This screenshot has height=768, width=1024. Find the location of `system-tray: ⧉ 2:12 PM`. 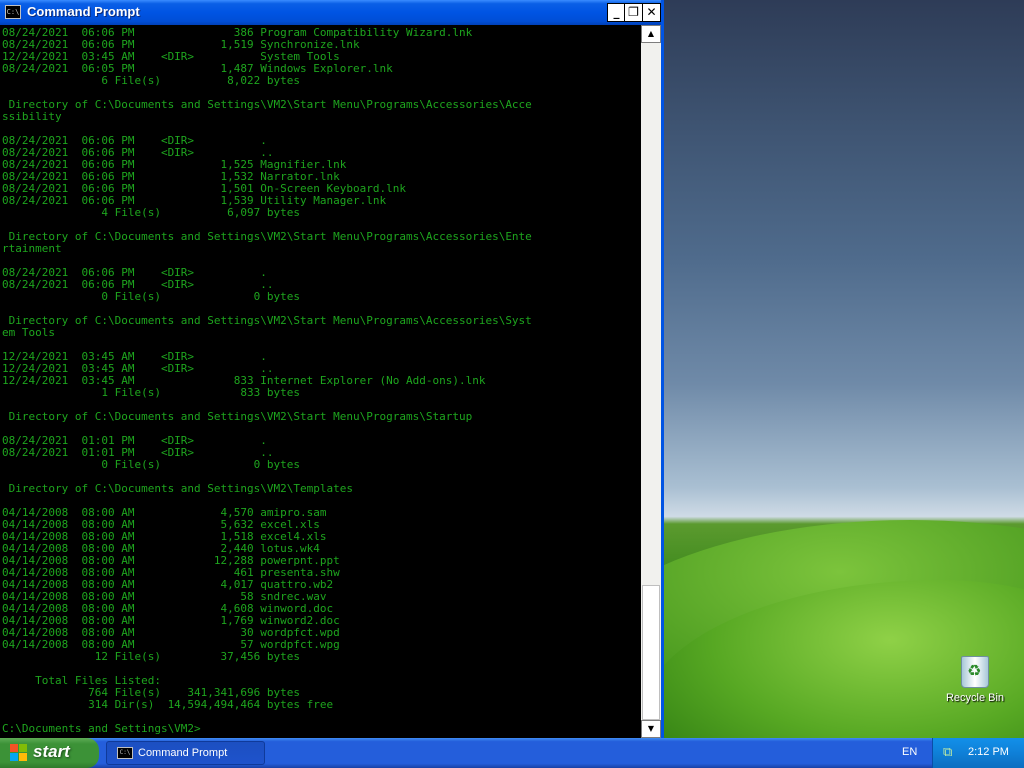

system-tray: ⧉ 2:12 PM is located at coordinates (978, 753).